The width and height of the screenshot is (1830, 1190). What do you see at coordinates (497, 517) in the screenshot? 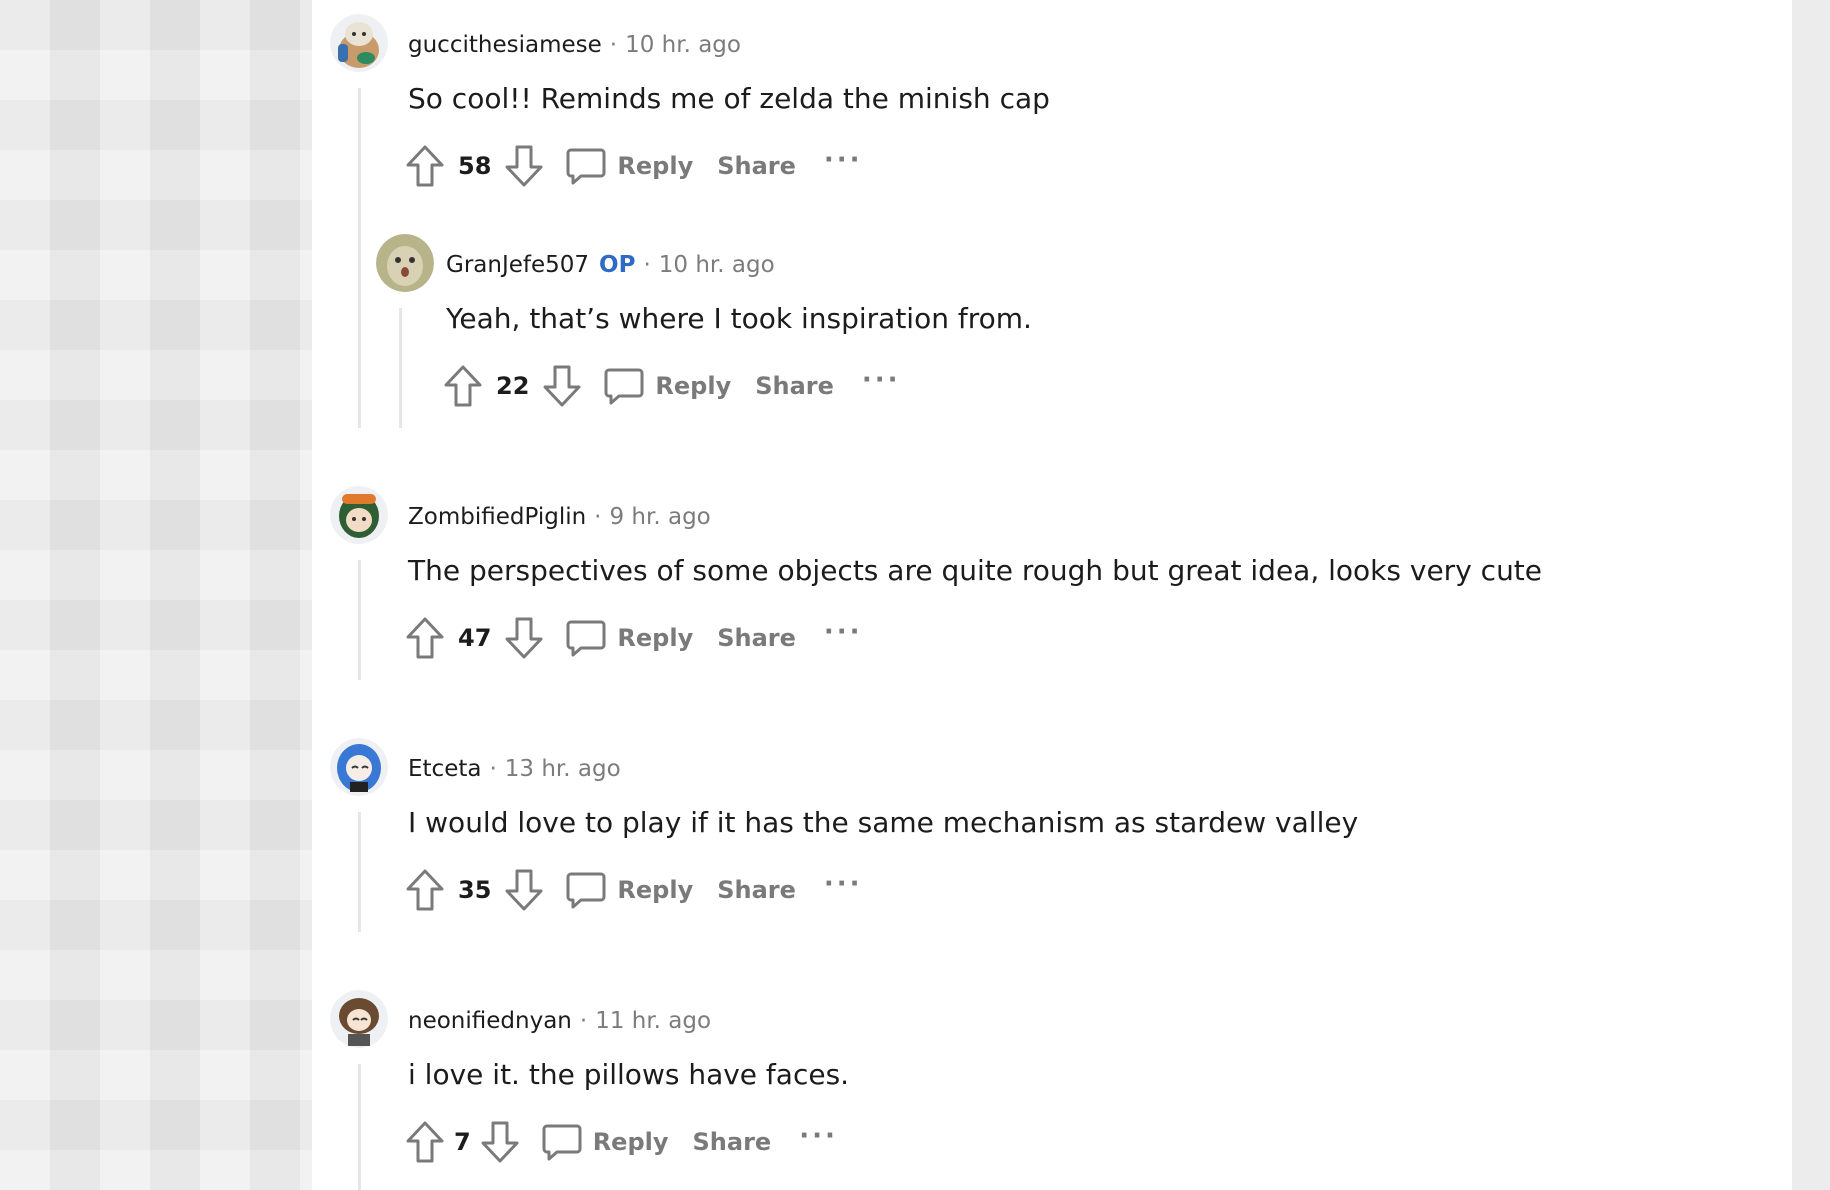
I see `username: ZombifiedPiglin` at bounding box center [497, 517].